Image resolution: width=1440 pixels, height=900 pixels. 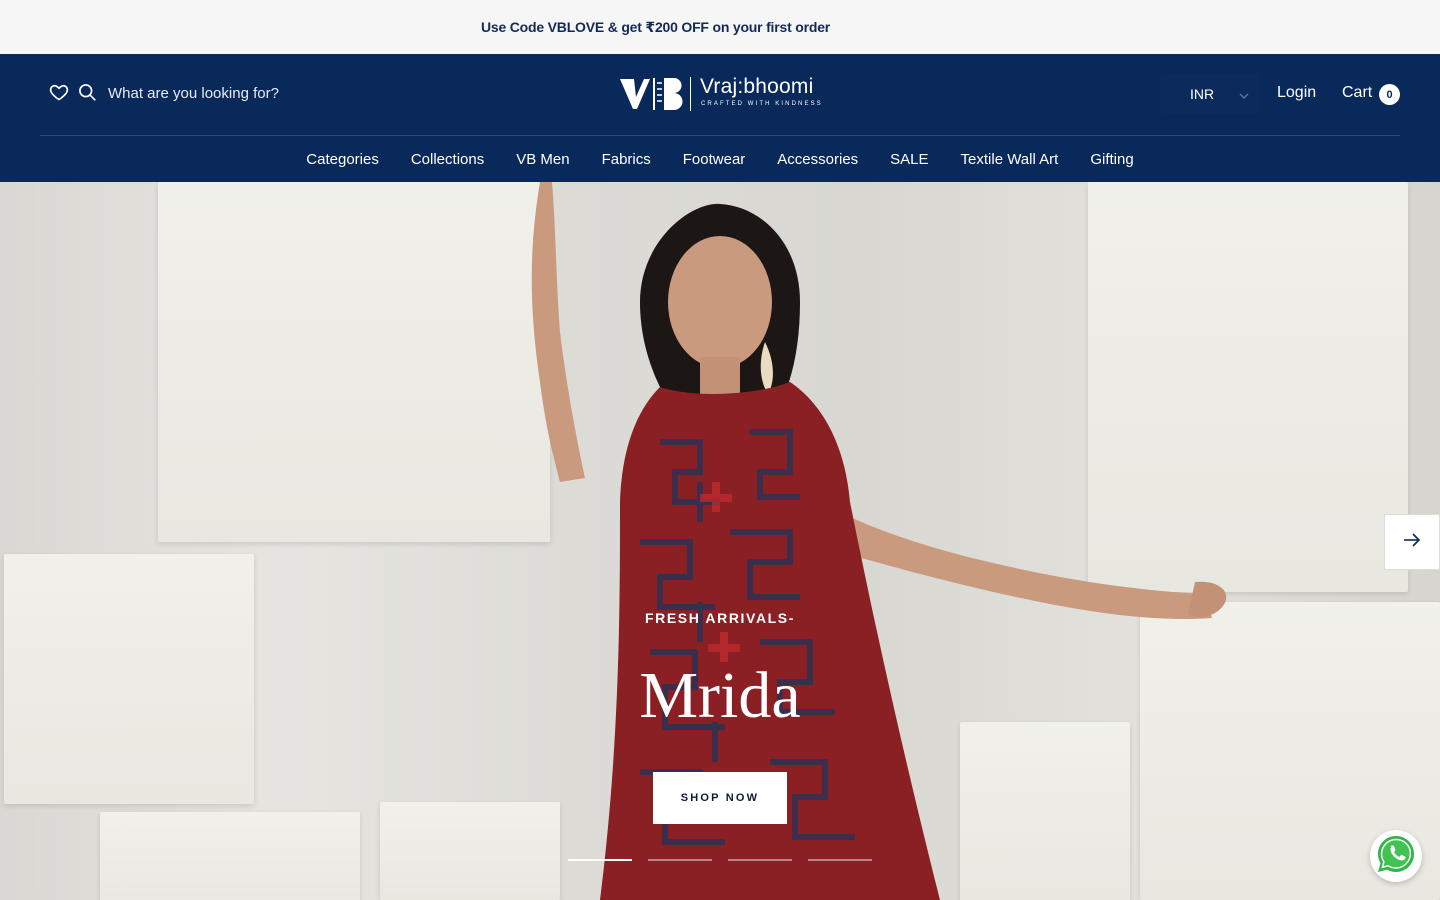 What do you see at coordinates (1244, 94) in the screenshot?
I see `chevron-down-icon` at bounding box center [1244, 94].